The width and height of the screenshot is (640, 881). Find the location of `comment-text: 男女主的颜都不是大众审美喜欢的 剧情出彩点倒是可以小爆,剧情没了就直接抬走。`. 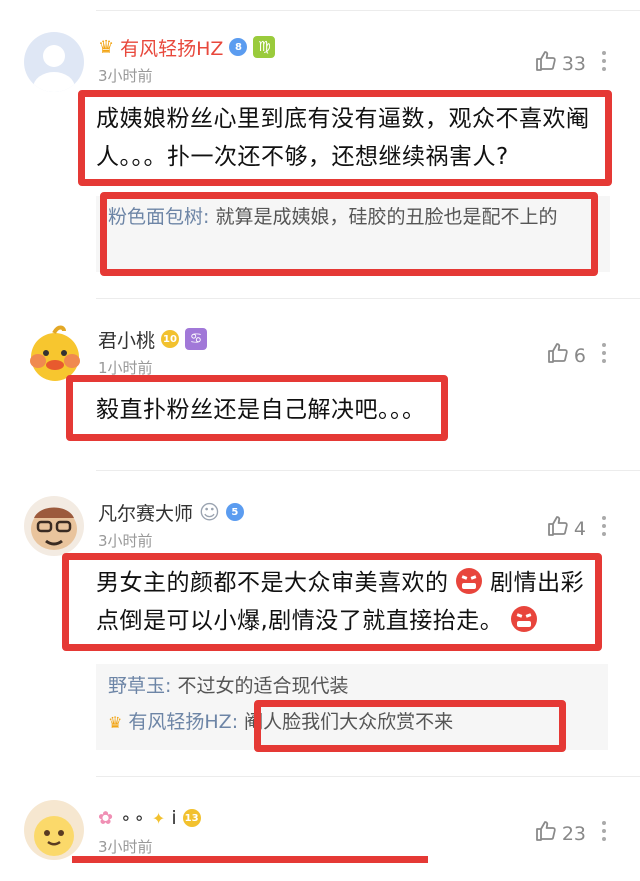

comment-text: 男女主的颜都不是大众审美喜欢的 剧情出彩点倒是可以小爆,剧情没了就直接抬走。 is located at coordinates (346, 602).